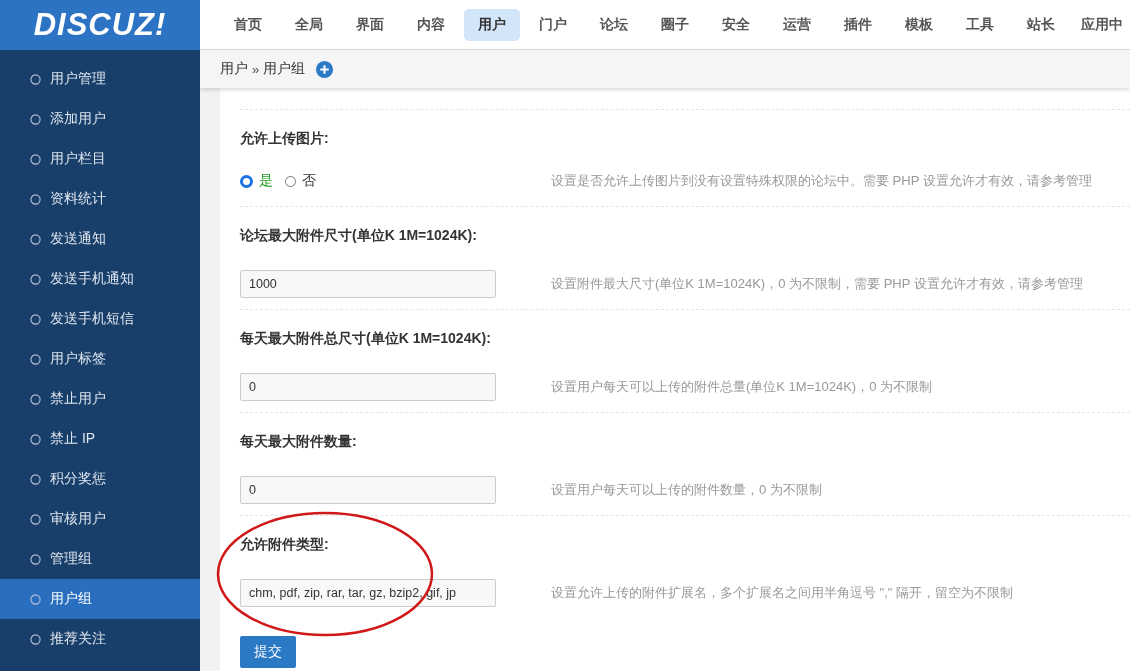 The image size is (1130, 671). What do you see at coordinates (797, 24) in the screenshot?
I see `nav-tab: 运营` at bounding box center [797, 24].